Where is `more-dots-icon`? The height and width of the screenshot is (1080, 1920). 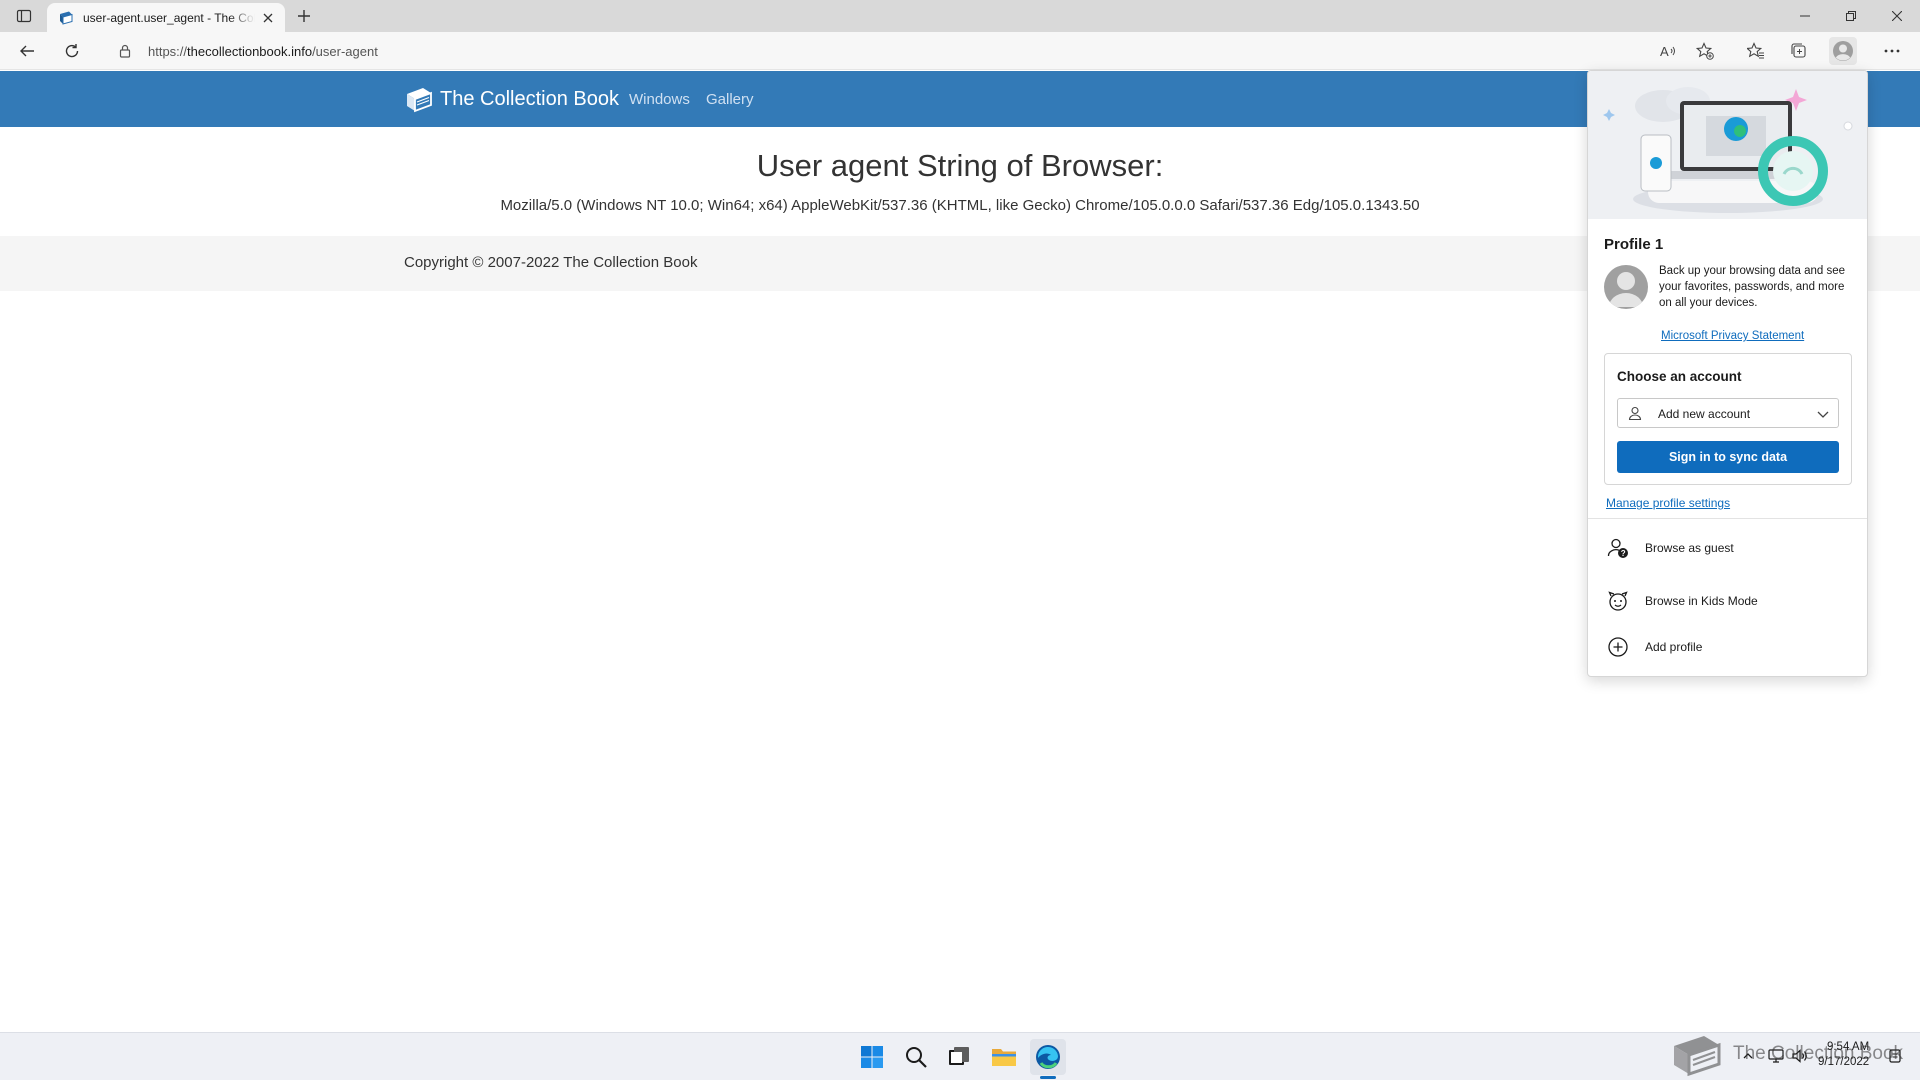
more-dots-icon is located at coordinates (1892, 51).